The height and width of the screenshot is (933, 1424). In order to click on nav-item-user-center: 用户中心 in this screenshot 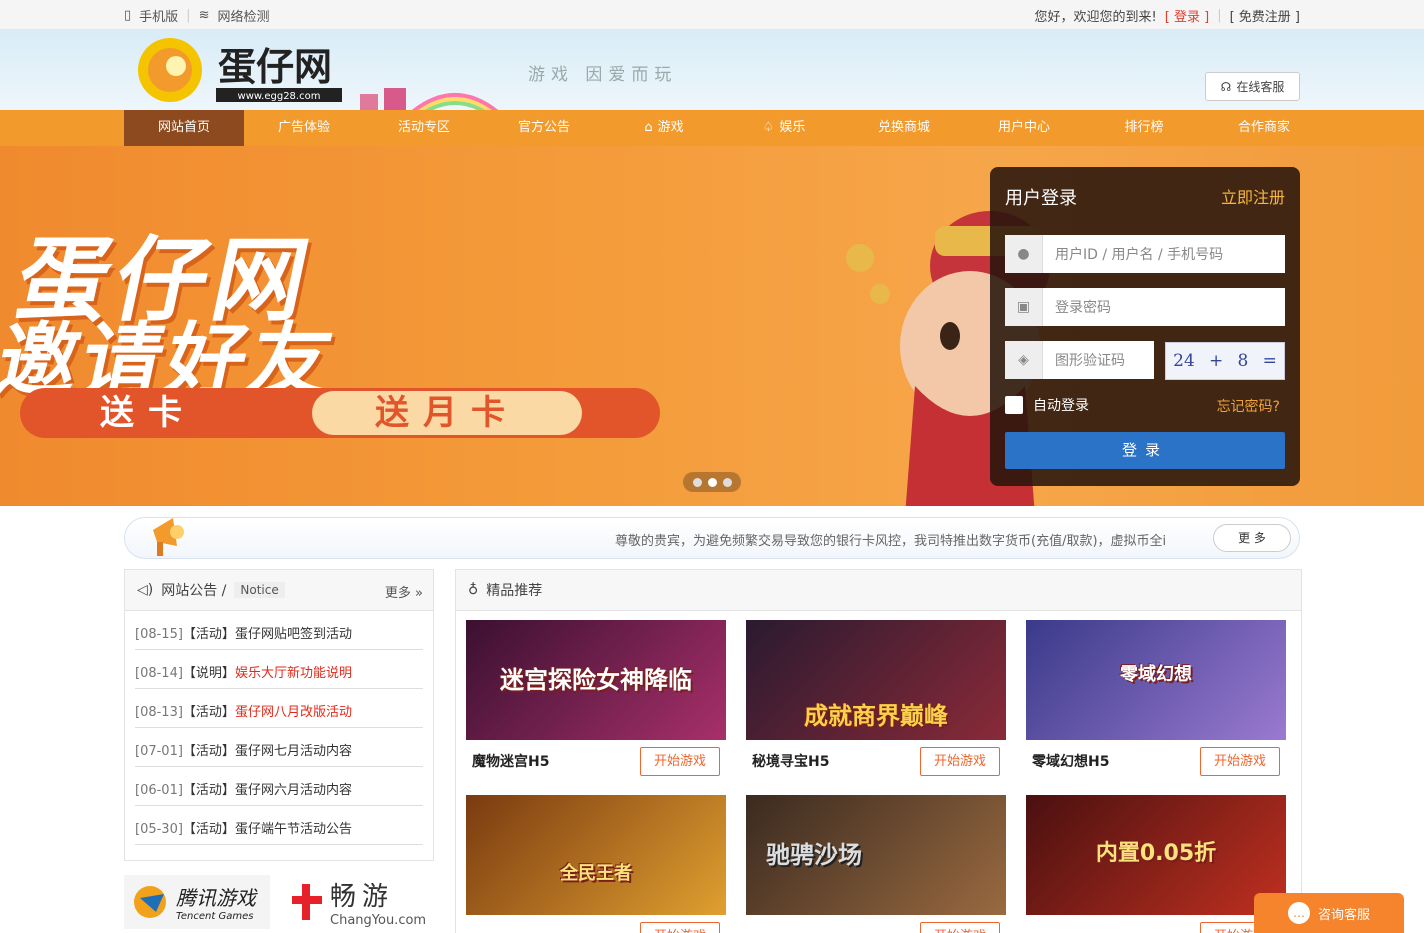, I will do `click(1024, 128)`.